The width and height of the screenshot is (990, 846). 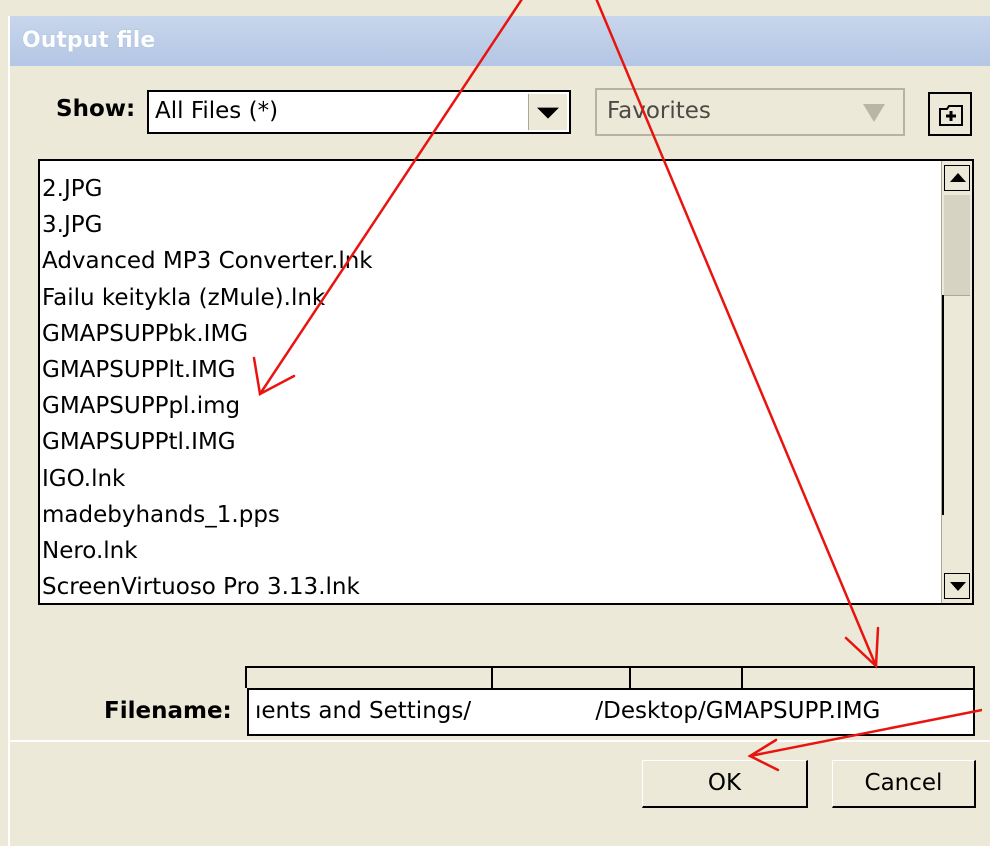 What do you see at coordinates (500, 741) in the screenshot?
I see `separator` at bounding box center [500, 741].